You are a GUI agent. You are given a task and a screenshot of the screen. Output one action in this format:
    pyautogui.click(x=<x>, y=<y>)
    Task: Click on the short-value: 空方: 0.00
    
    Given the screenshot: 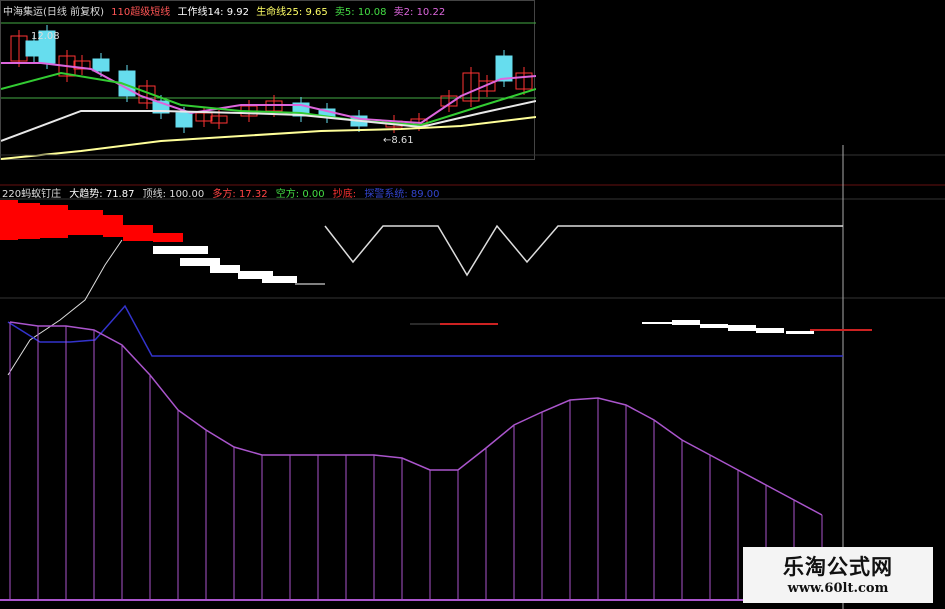 What is the action you would take?
    pyautogui.click(x=300, y=194)
    